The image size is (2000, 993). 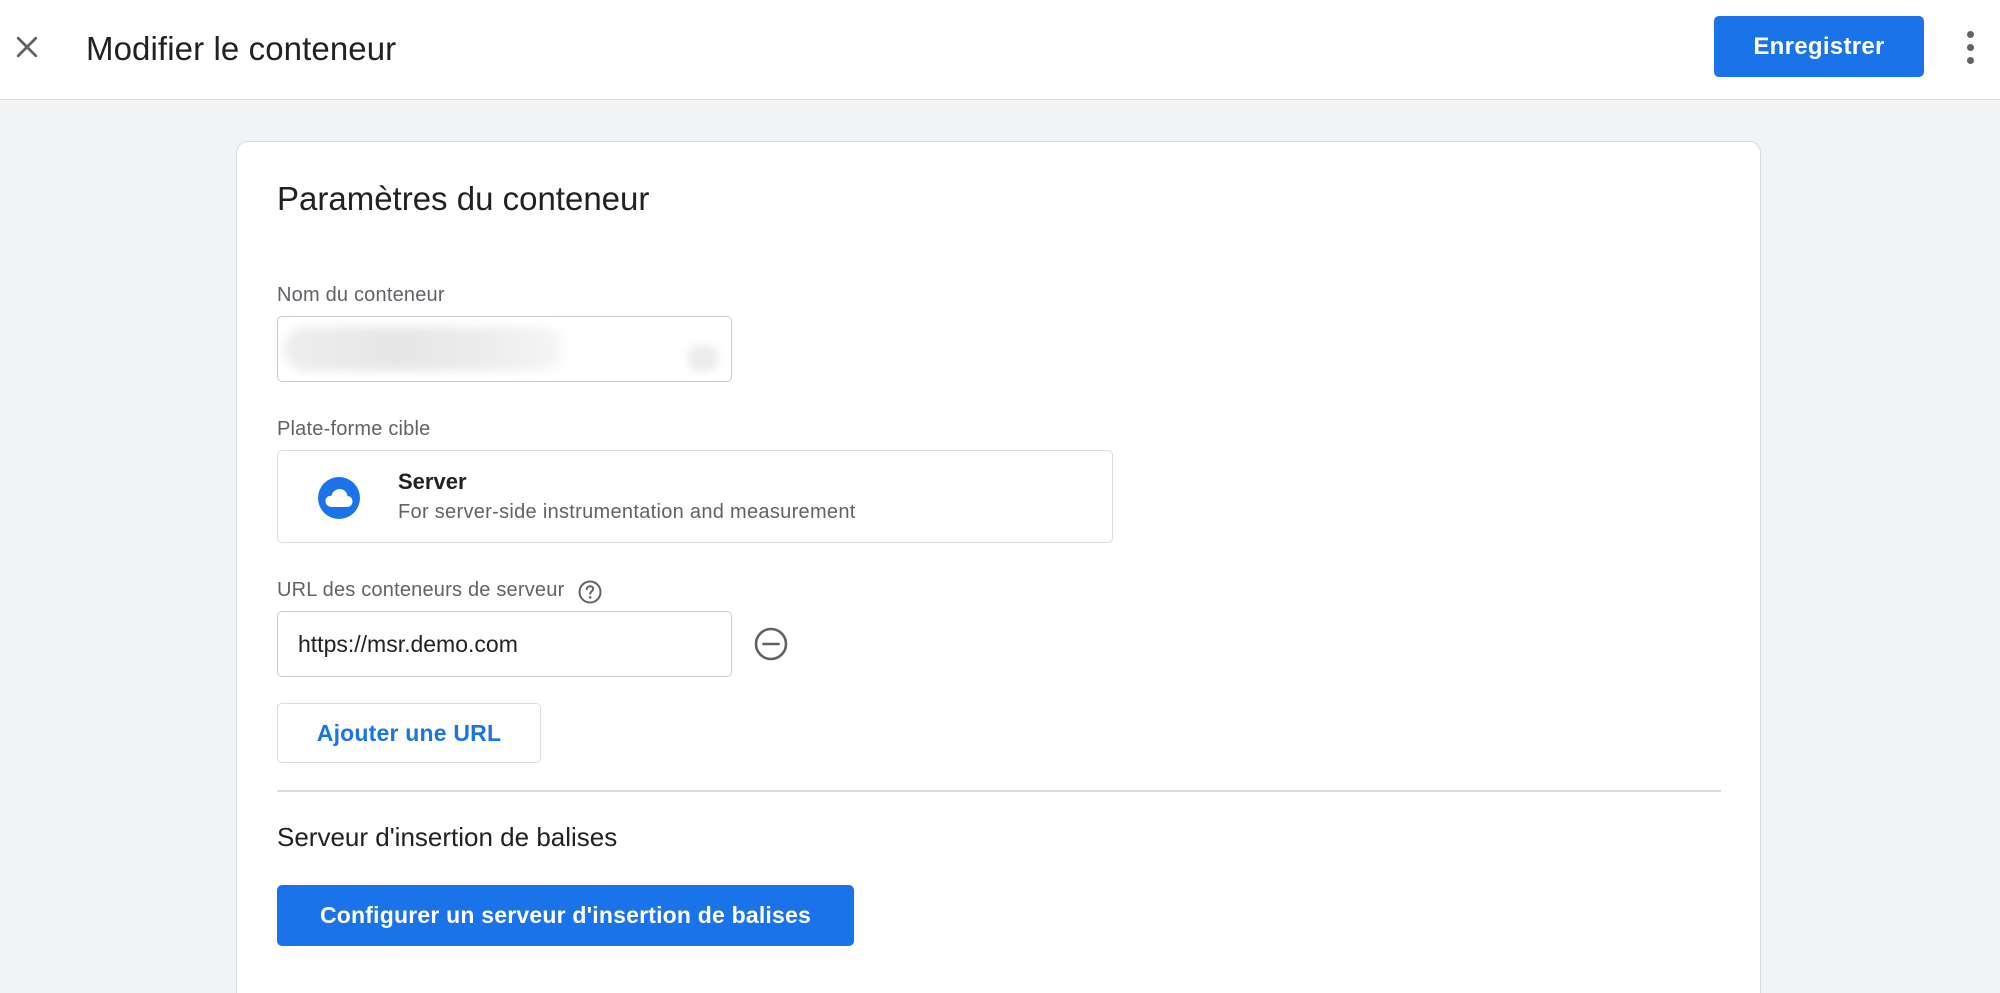 What do you see at coordinates (432, 481) in the screenshot?
I see `platform-name: Server` at bounding box center [432, 481].